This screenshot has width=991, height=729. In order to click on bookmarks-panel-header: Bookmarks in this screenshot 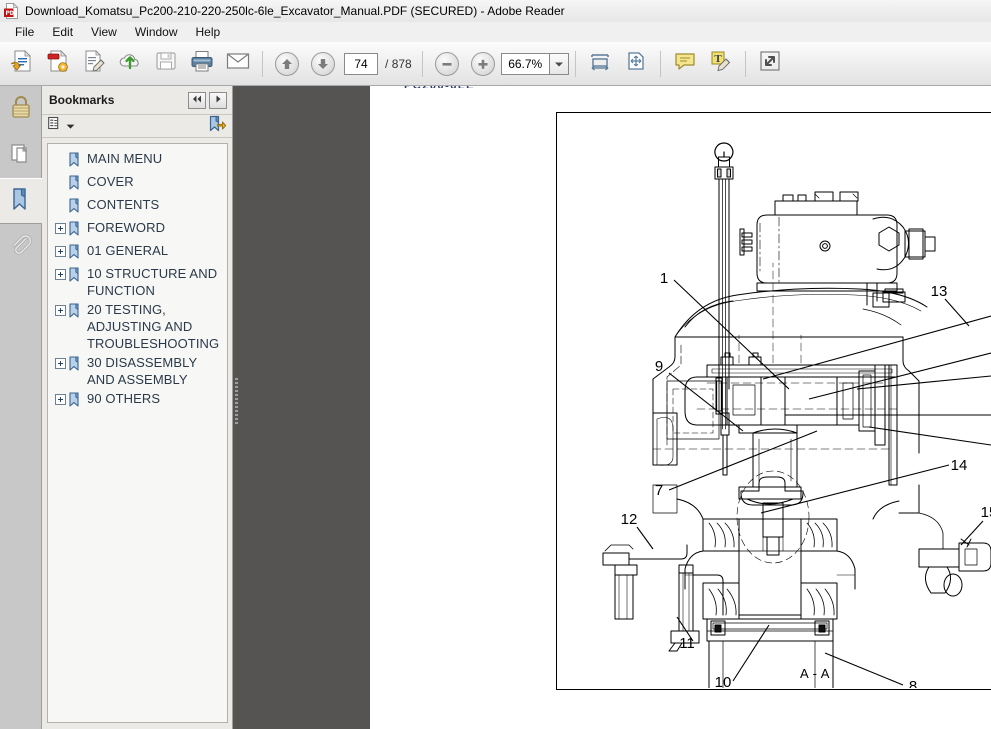, I will do `click(137, 100)`.